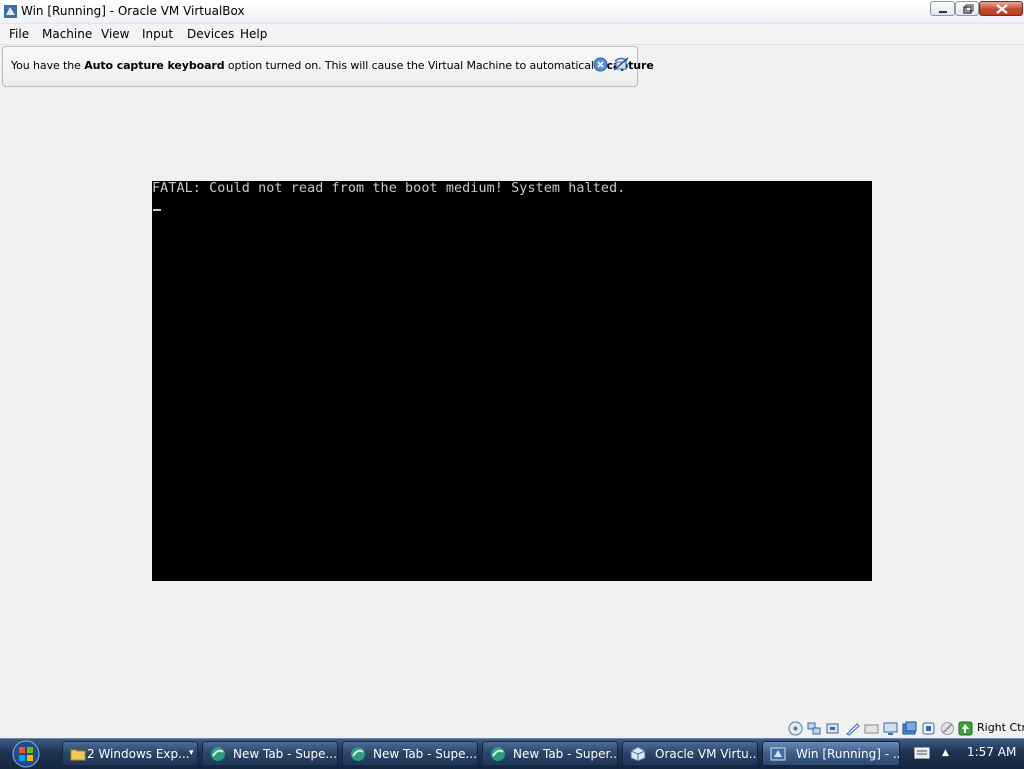  I want to click on hard-disk-icon, so click(909, 728).